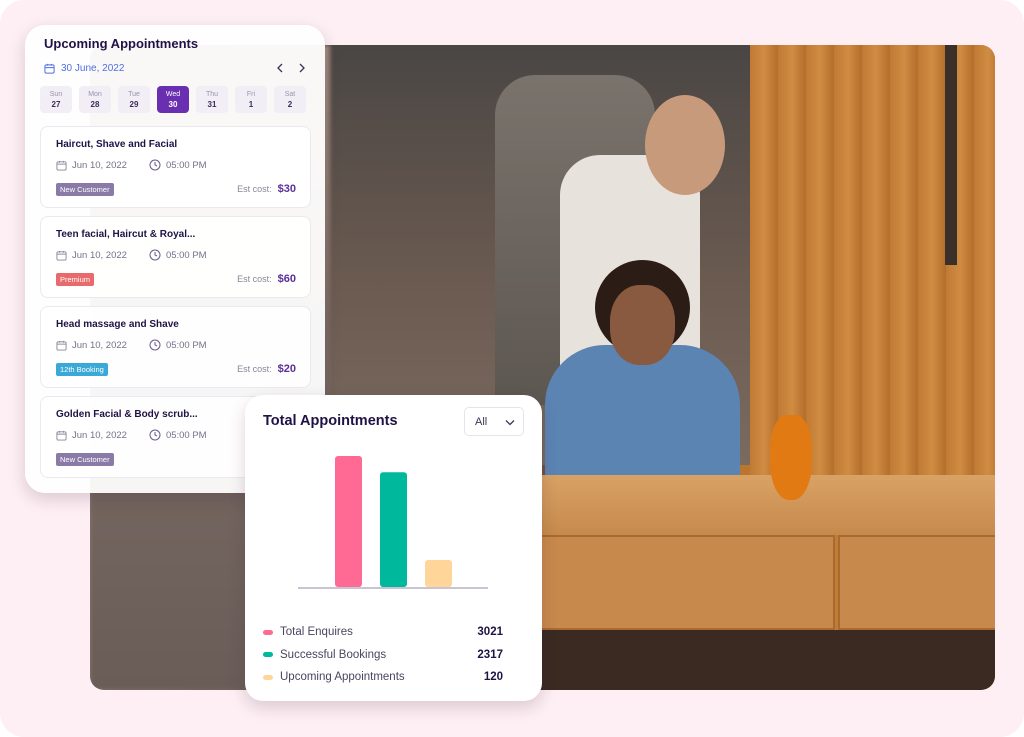  Describe the element at coordinates (173, 104) in the screenshot. I see `day-date: 30` at that location.